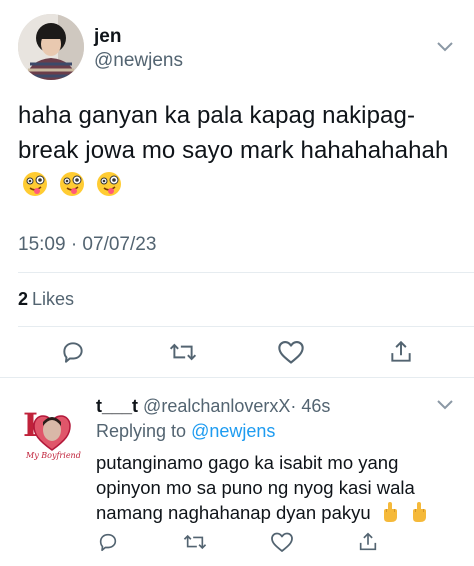 This screenshot has height=566, width=474. I want to click on tweet-actions, so click(237, 353).